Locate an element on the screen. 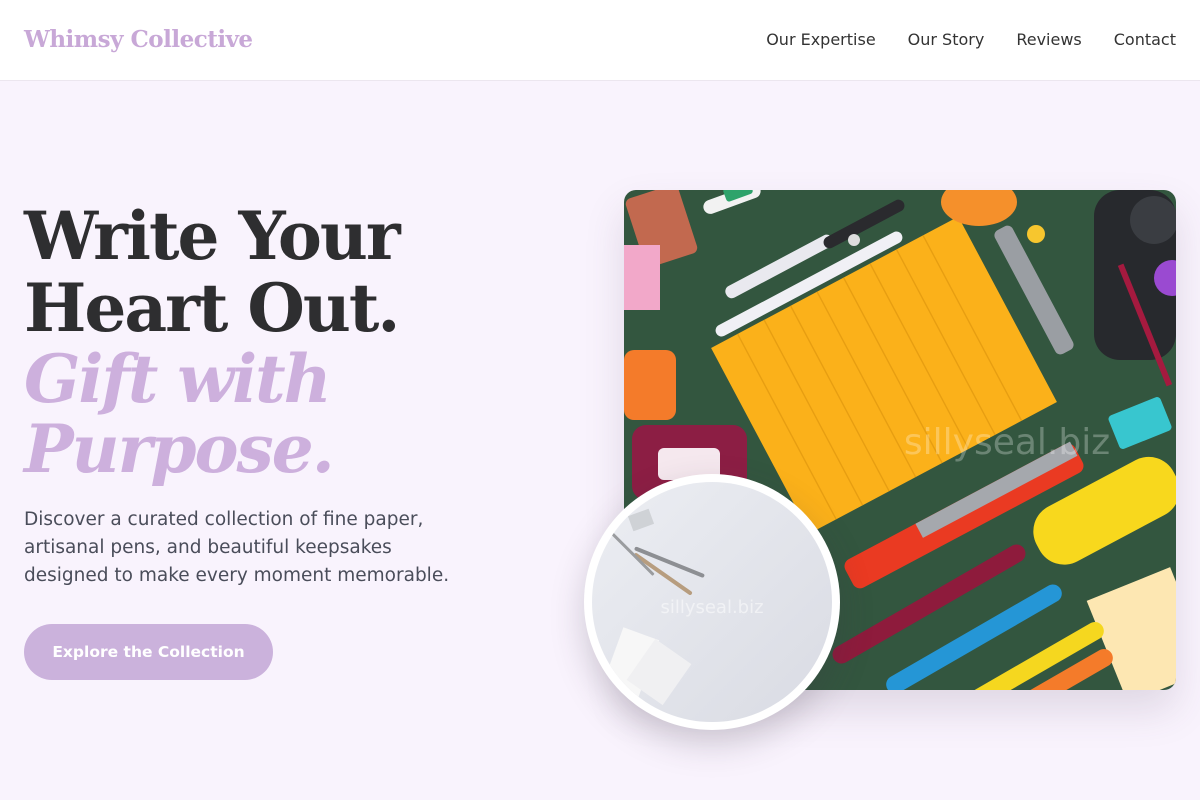  nav-link-our-expertise: Our Expertise is located at coordinates (820, 39).